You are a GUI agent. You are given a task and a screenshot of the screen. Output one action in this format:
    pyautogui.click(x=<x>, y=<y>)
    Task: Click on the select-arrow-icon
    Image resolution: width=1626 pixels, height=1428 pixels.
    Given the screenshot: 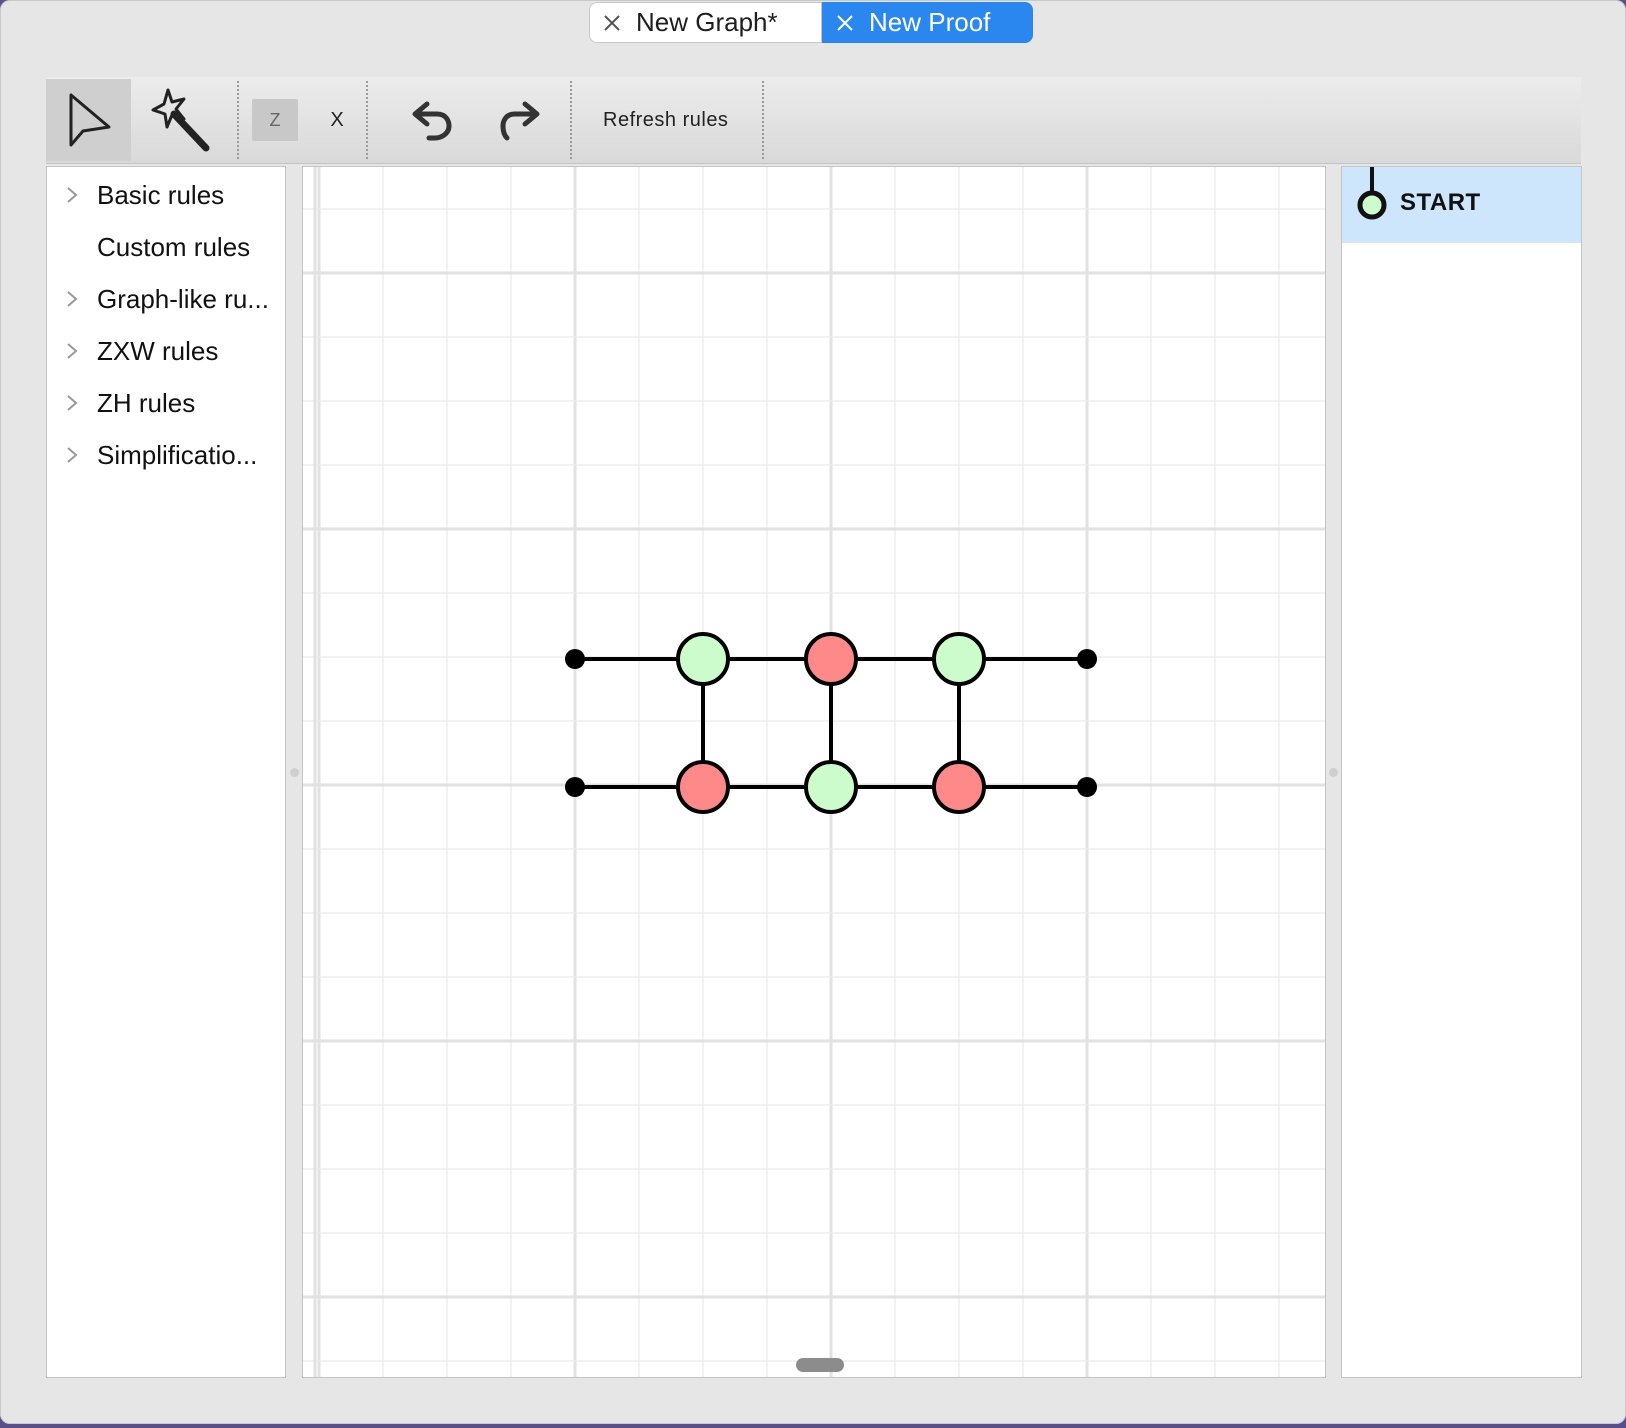 What is the action you would take?
    pyautogui.click(x=89, y=120)
    